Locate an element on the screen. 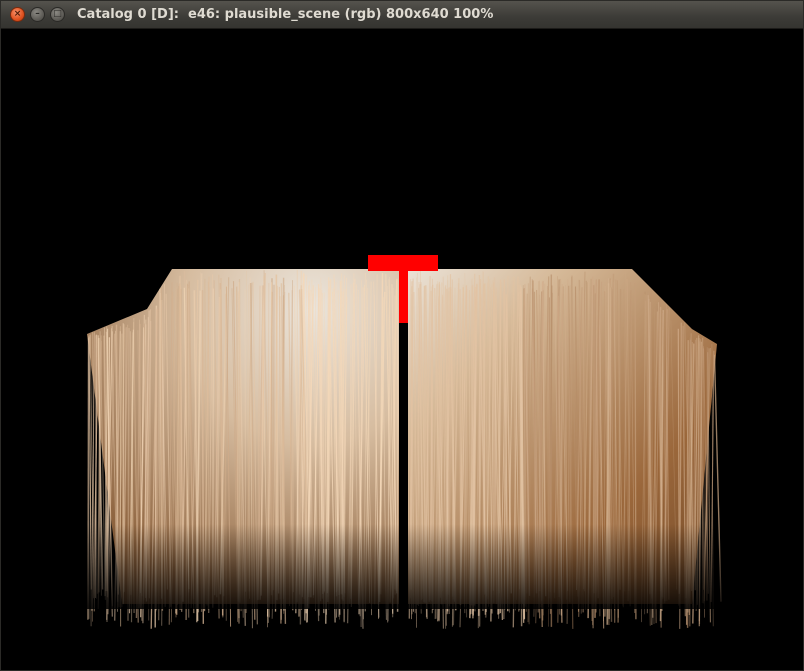 The image size is (804, 671). minimize-button: – is located at coordinates (37, 14).